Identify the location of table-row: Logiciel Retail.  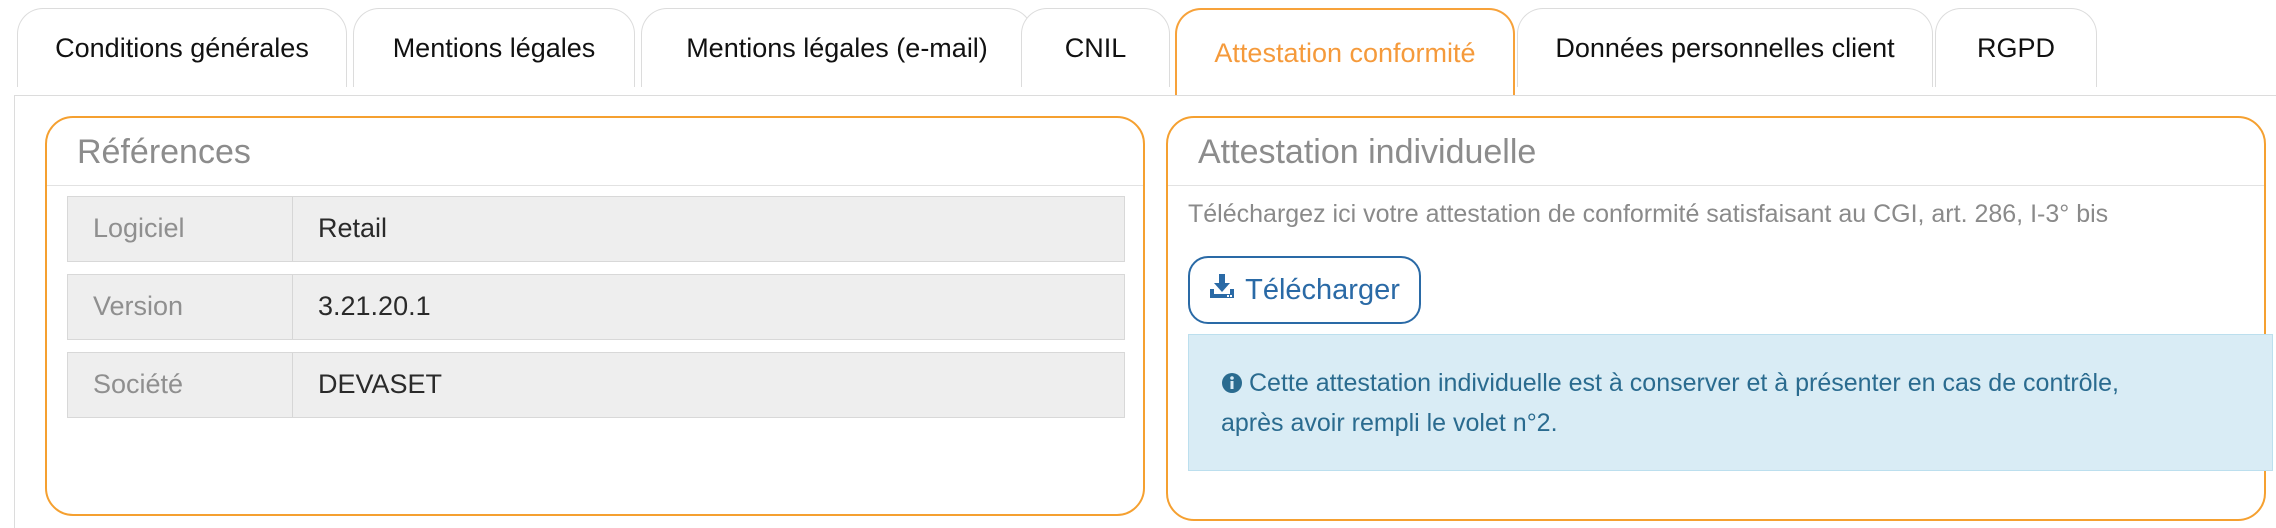
(596, 229).